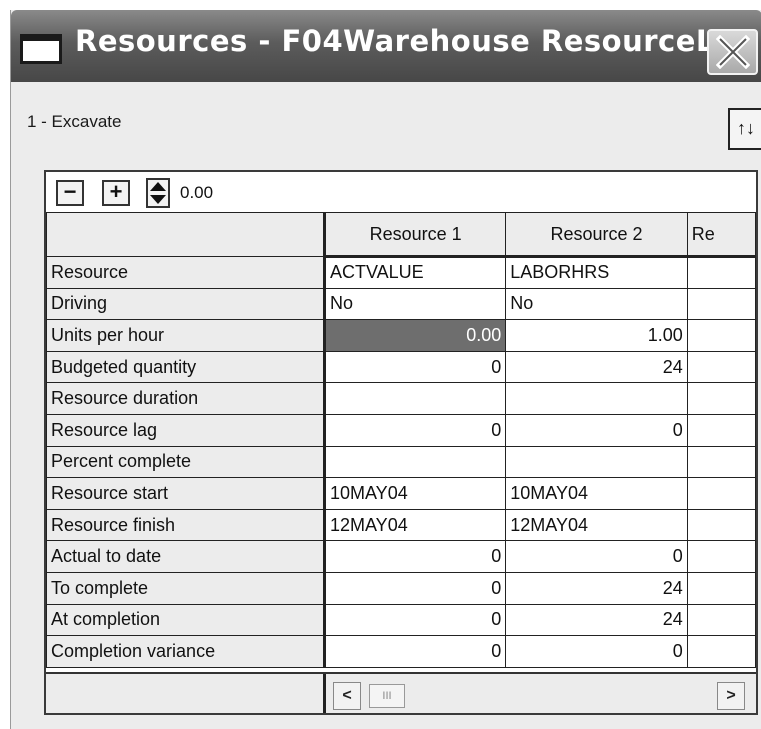  I want to click on cell-resource-2: 12MAY04, so click(596, 525).